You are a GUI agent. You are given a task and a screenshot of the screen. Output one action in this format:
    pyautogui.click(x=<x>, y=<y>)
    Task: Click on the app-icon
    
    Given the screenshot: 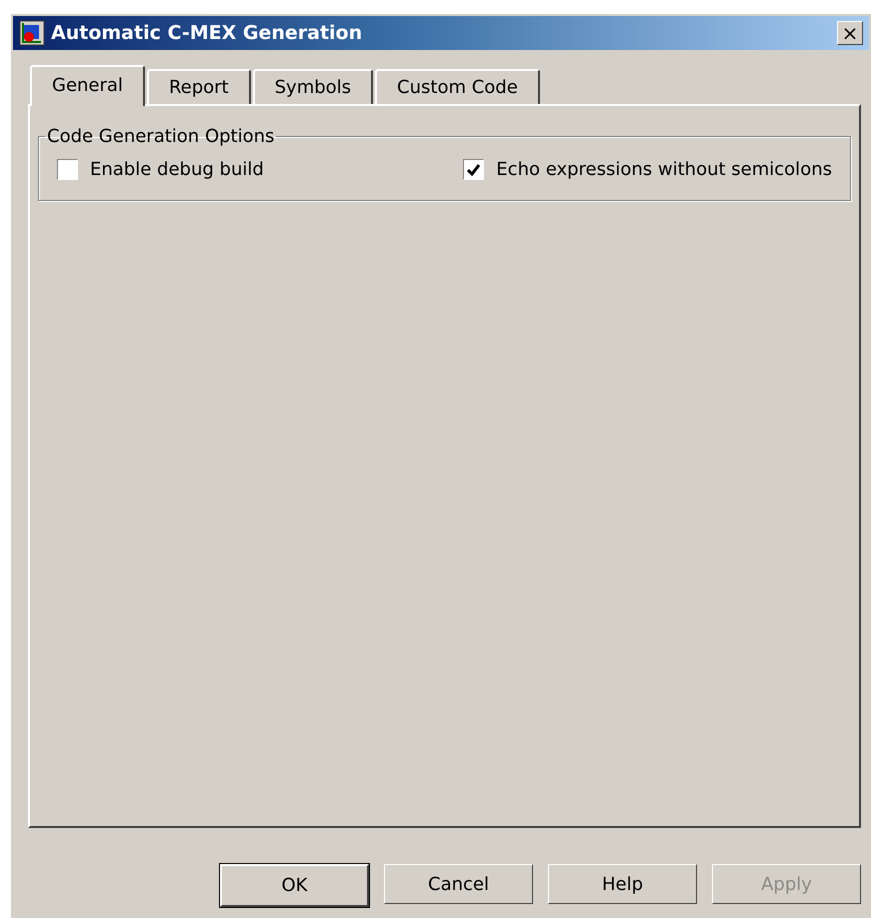 What is the action you would take?
    pyautogui.click(x=32, y=33)
    